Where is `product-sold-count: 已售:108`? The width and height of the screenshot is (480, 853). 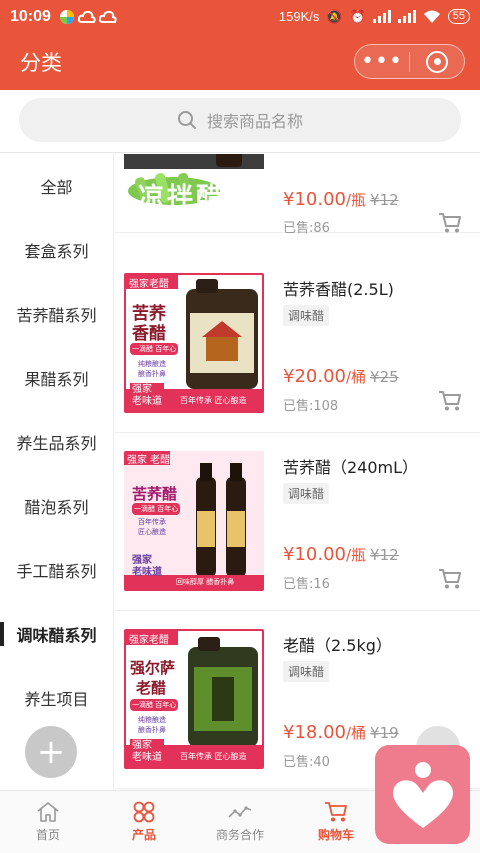 product-sold-count: 已售:108 is located at coordinates (311, 406).